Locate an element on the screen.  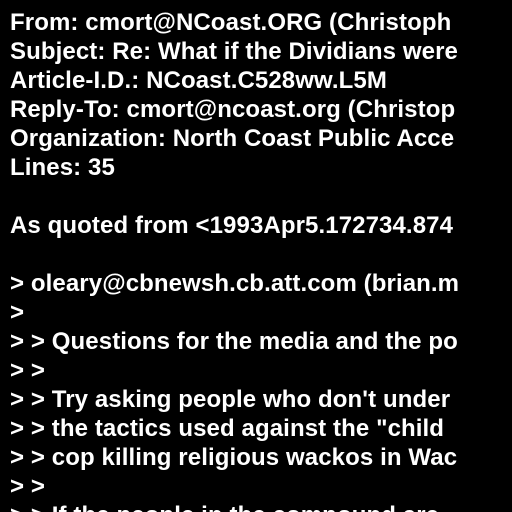
quote-line: > > cop killing religious wackos in Wac is located at coordinates (234, 457).